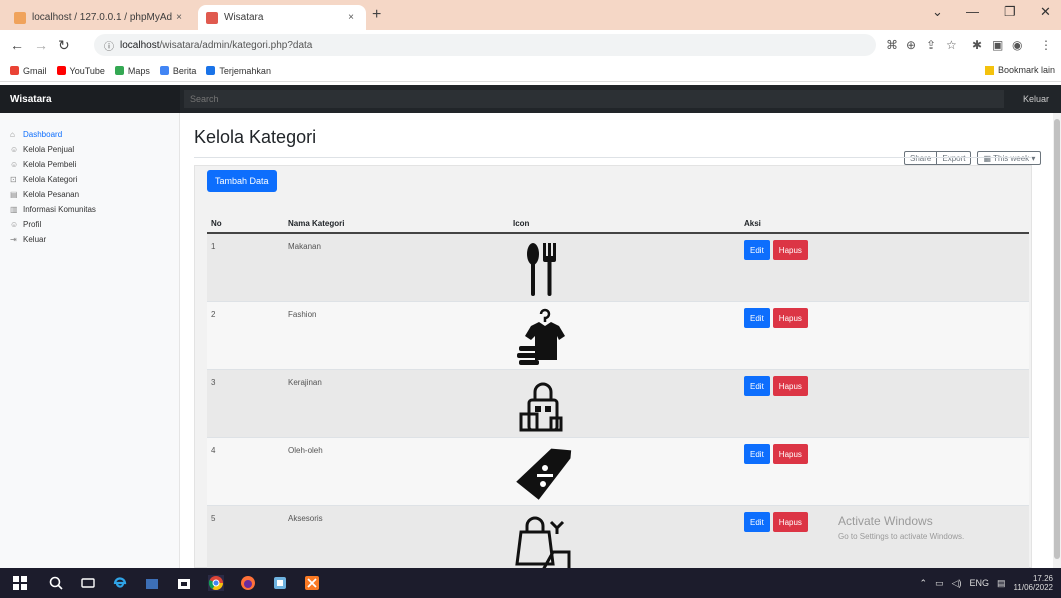  I want to click on site-info-icon: ⓘ, so click(109, 45).